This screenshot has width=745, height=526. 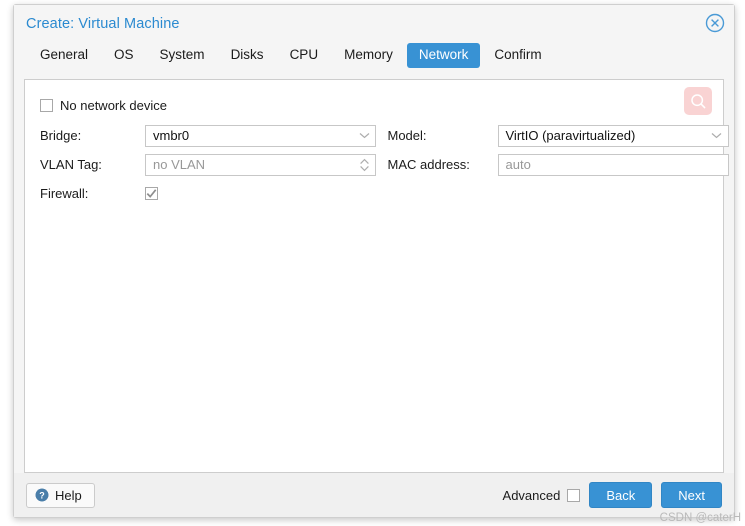 I want to click on tab-cpu: CPU, so click(x=304, y=55).